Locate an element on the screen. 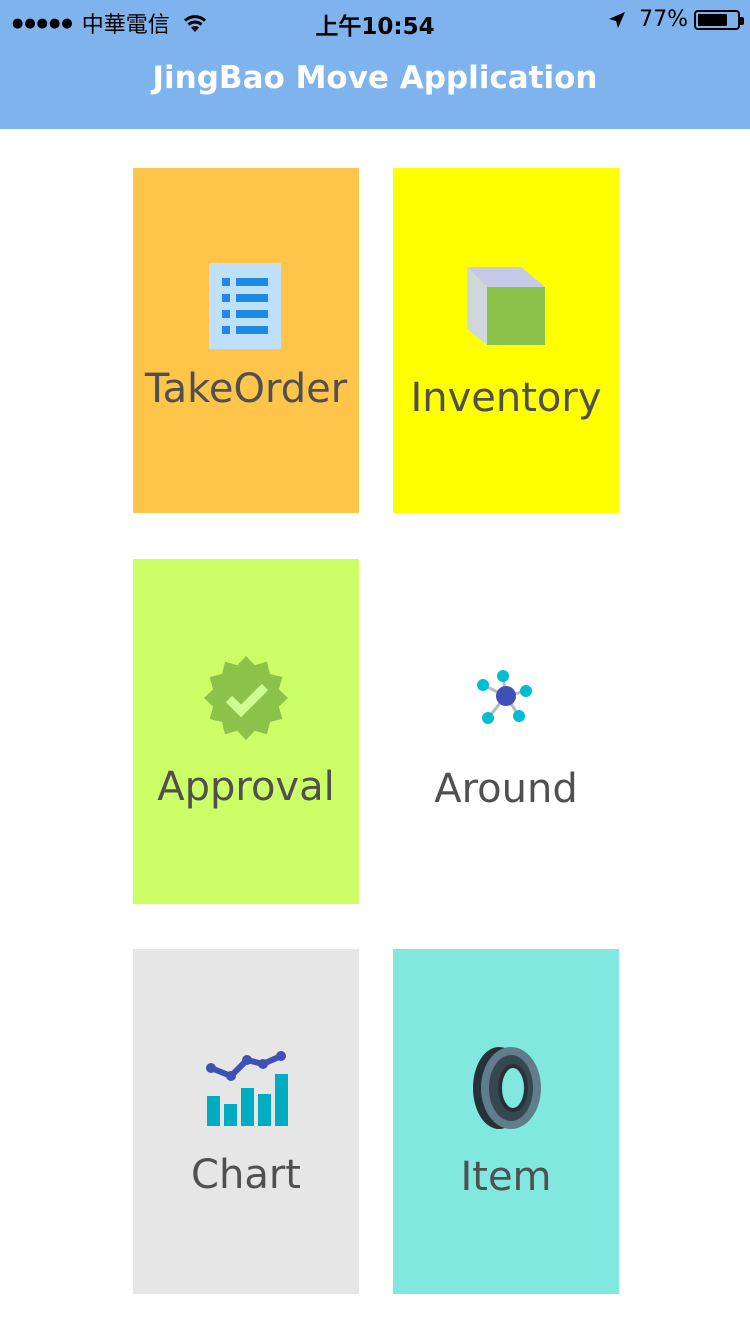 The height and width of the screenshot is (1334, 750). verified-badge-icon is located at coordinates (246, 698).